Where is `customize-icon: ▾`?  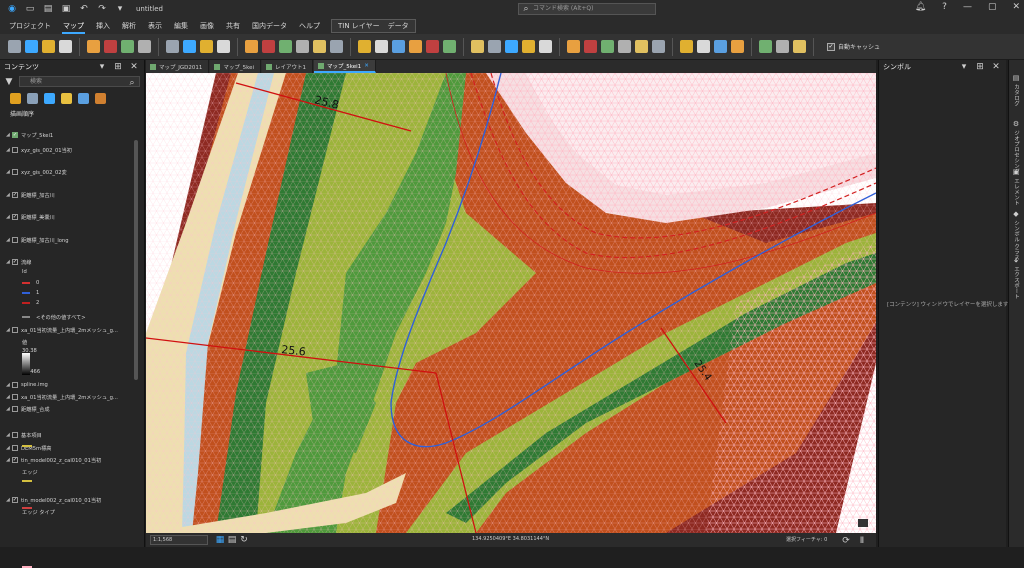 customize-icon: ▾ is located at coordinates (120, 9).